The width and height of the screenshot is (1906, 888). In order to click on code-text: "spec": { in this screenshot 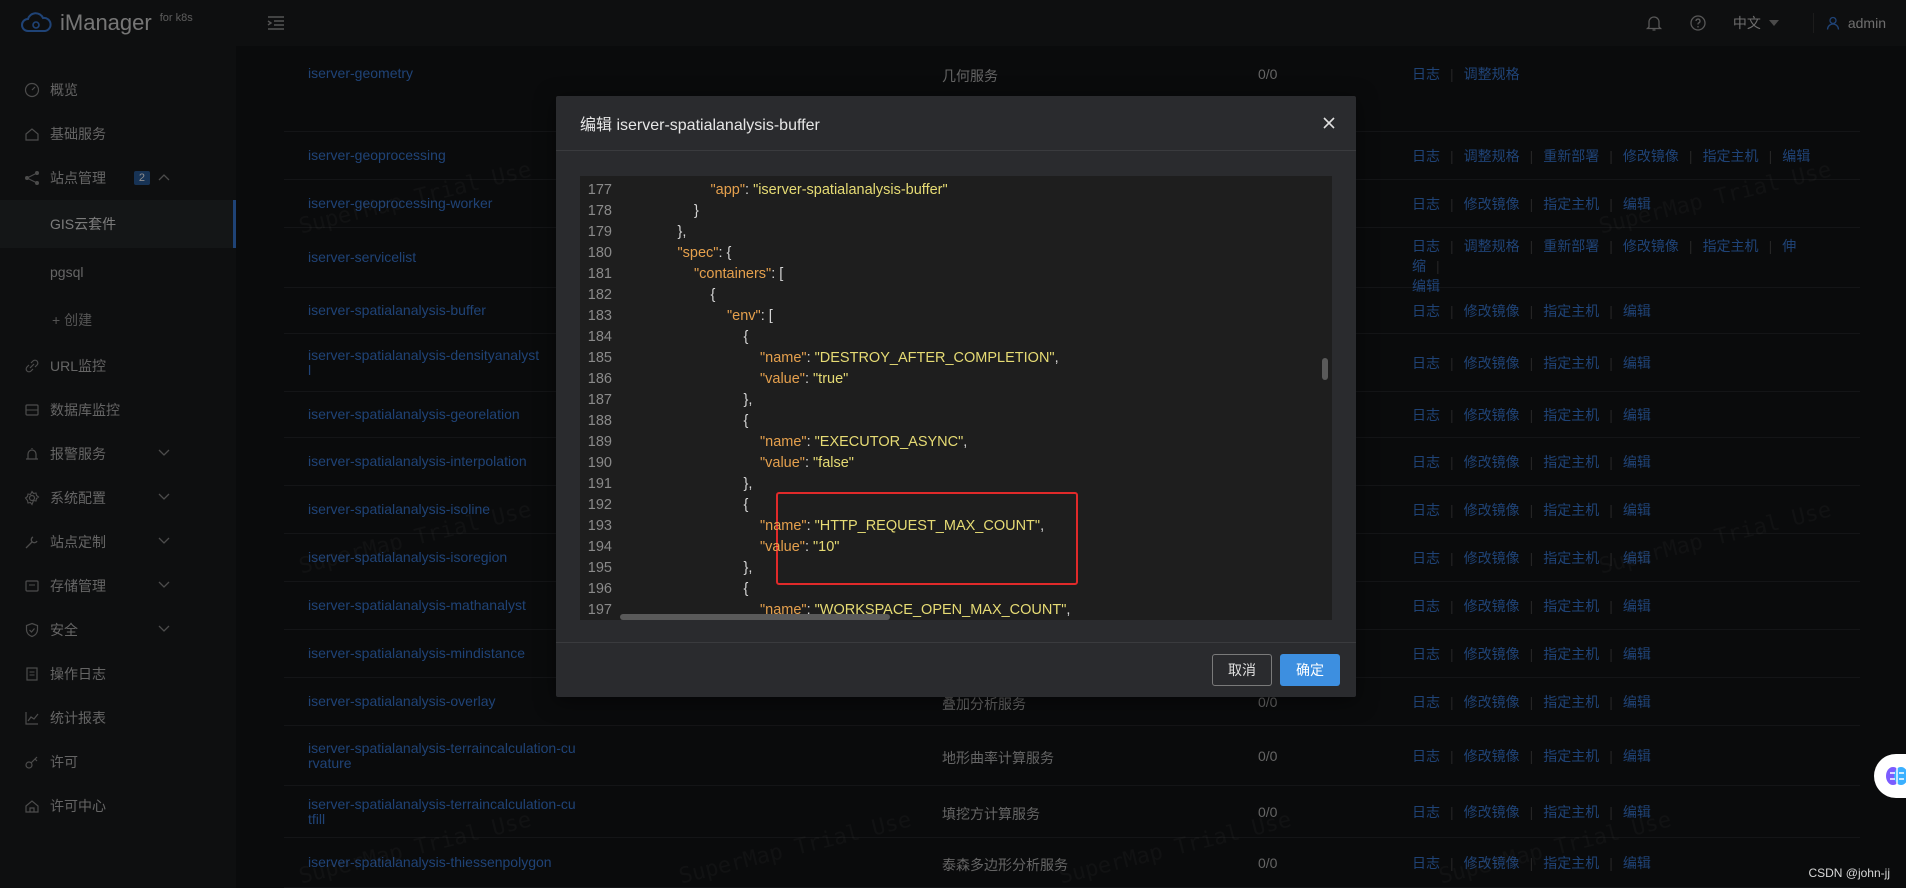, I will do `click(705, 253)`.